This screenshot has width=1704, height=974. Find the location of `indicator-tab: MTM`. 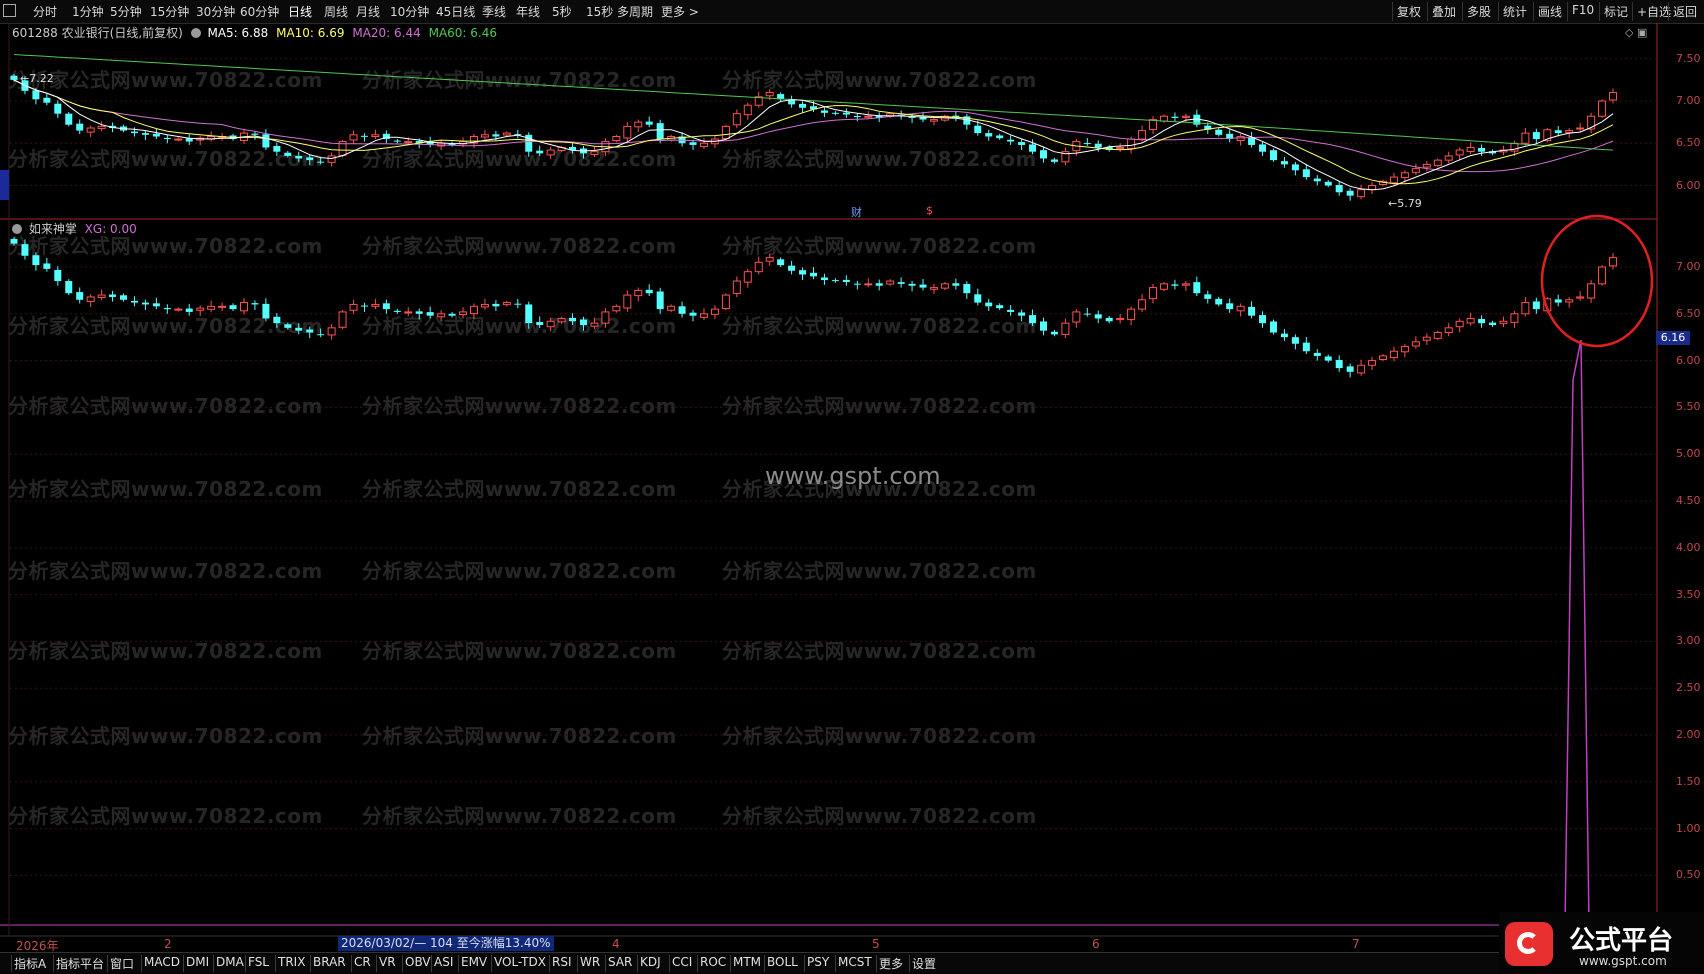

indicator-tab: MTM is located at coordinates (747, 962).